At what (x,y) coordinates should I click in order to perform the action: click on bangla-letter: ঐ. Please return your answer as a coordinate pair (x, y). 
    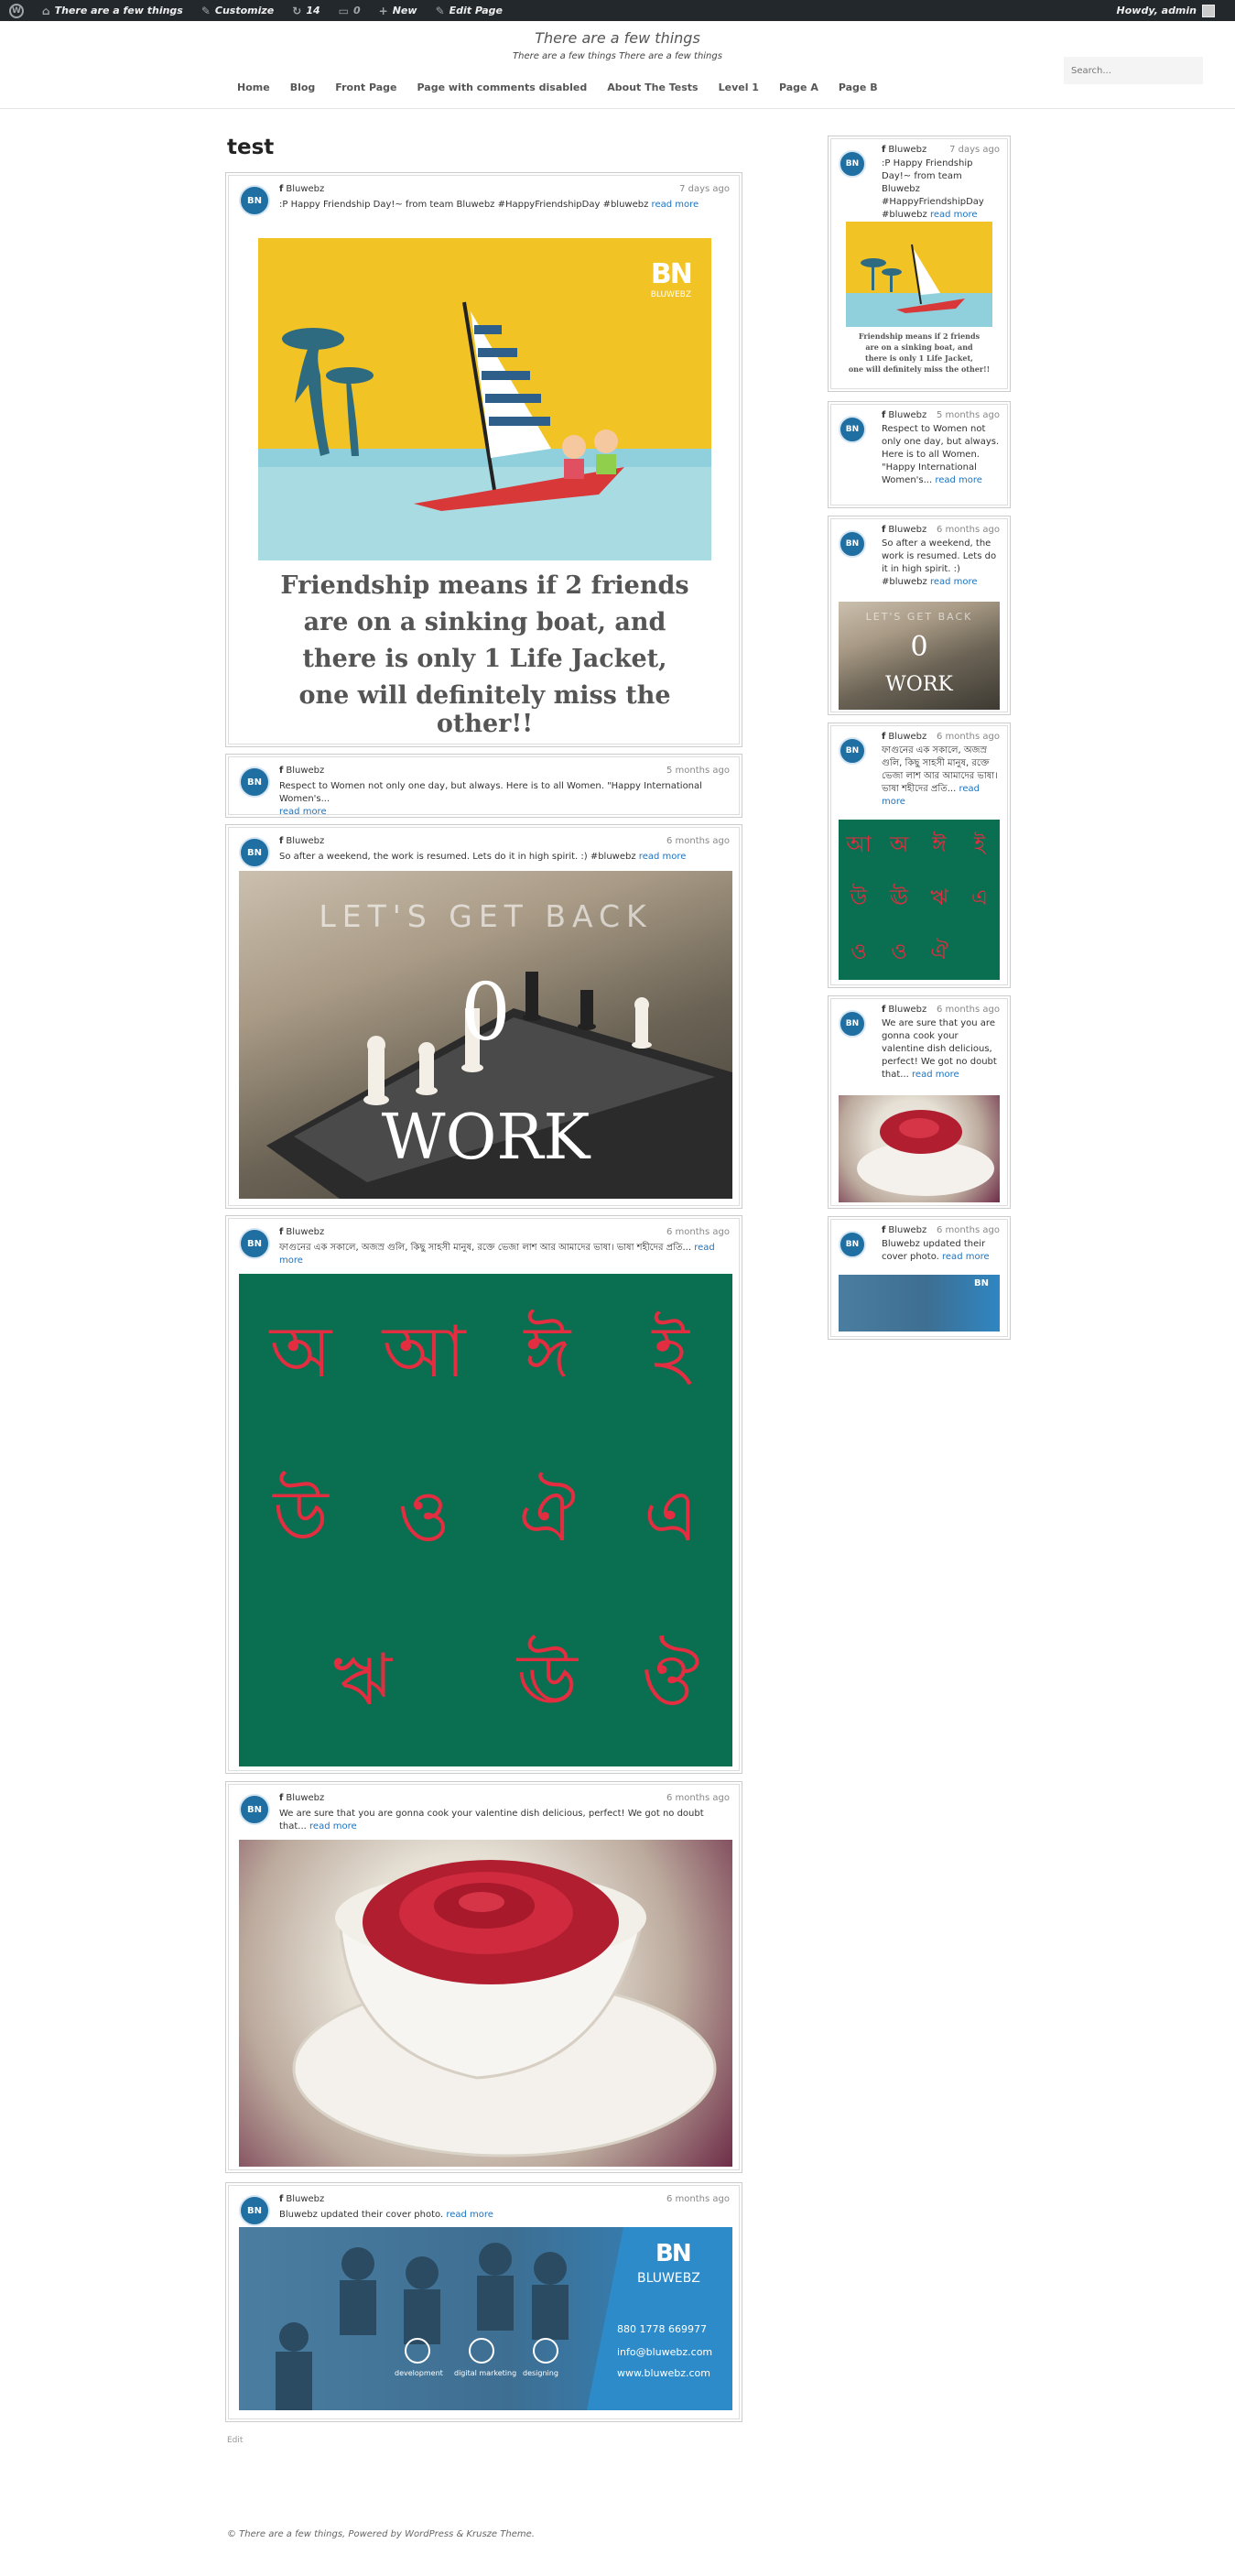
    Looking at the image, I should click on (547, 1516).